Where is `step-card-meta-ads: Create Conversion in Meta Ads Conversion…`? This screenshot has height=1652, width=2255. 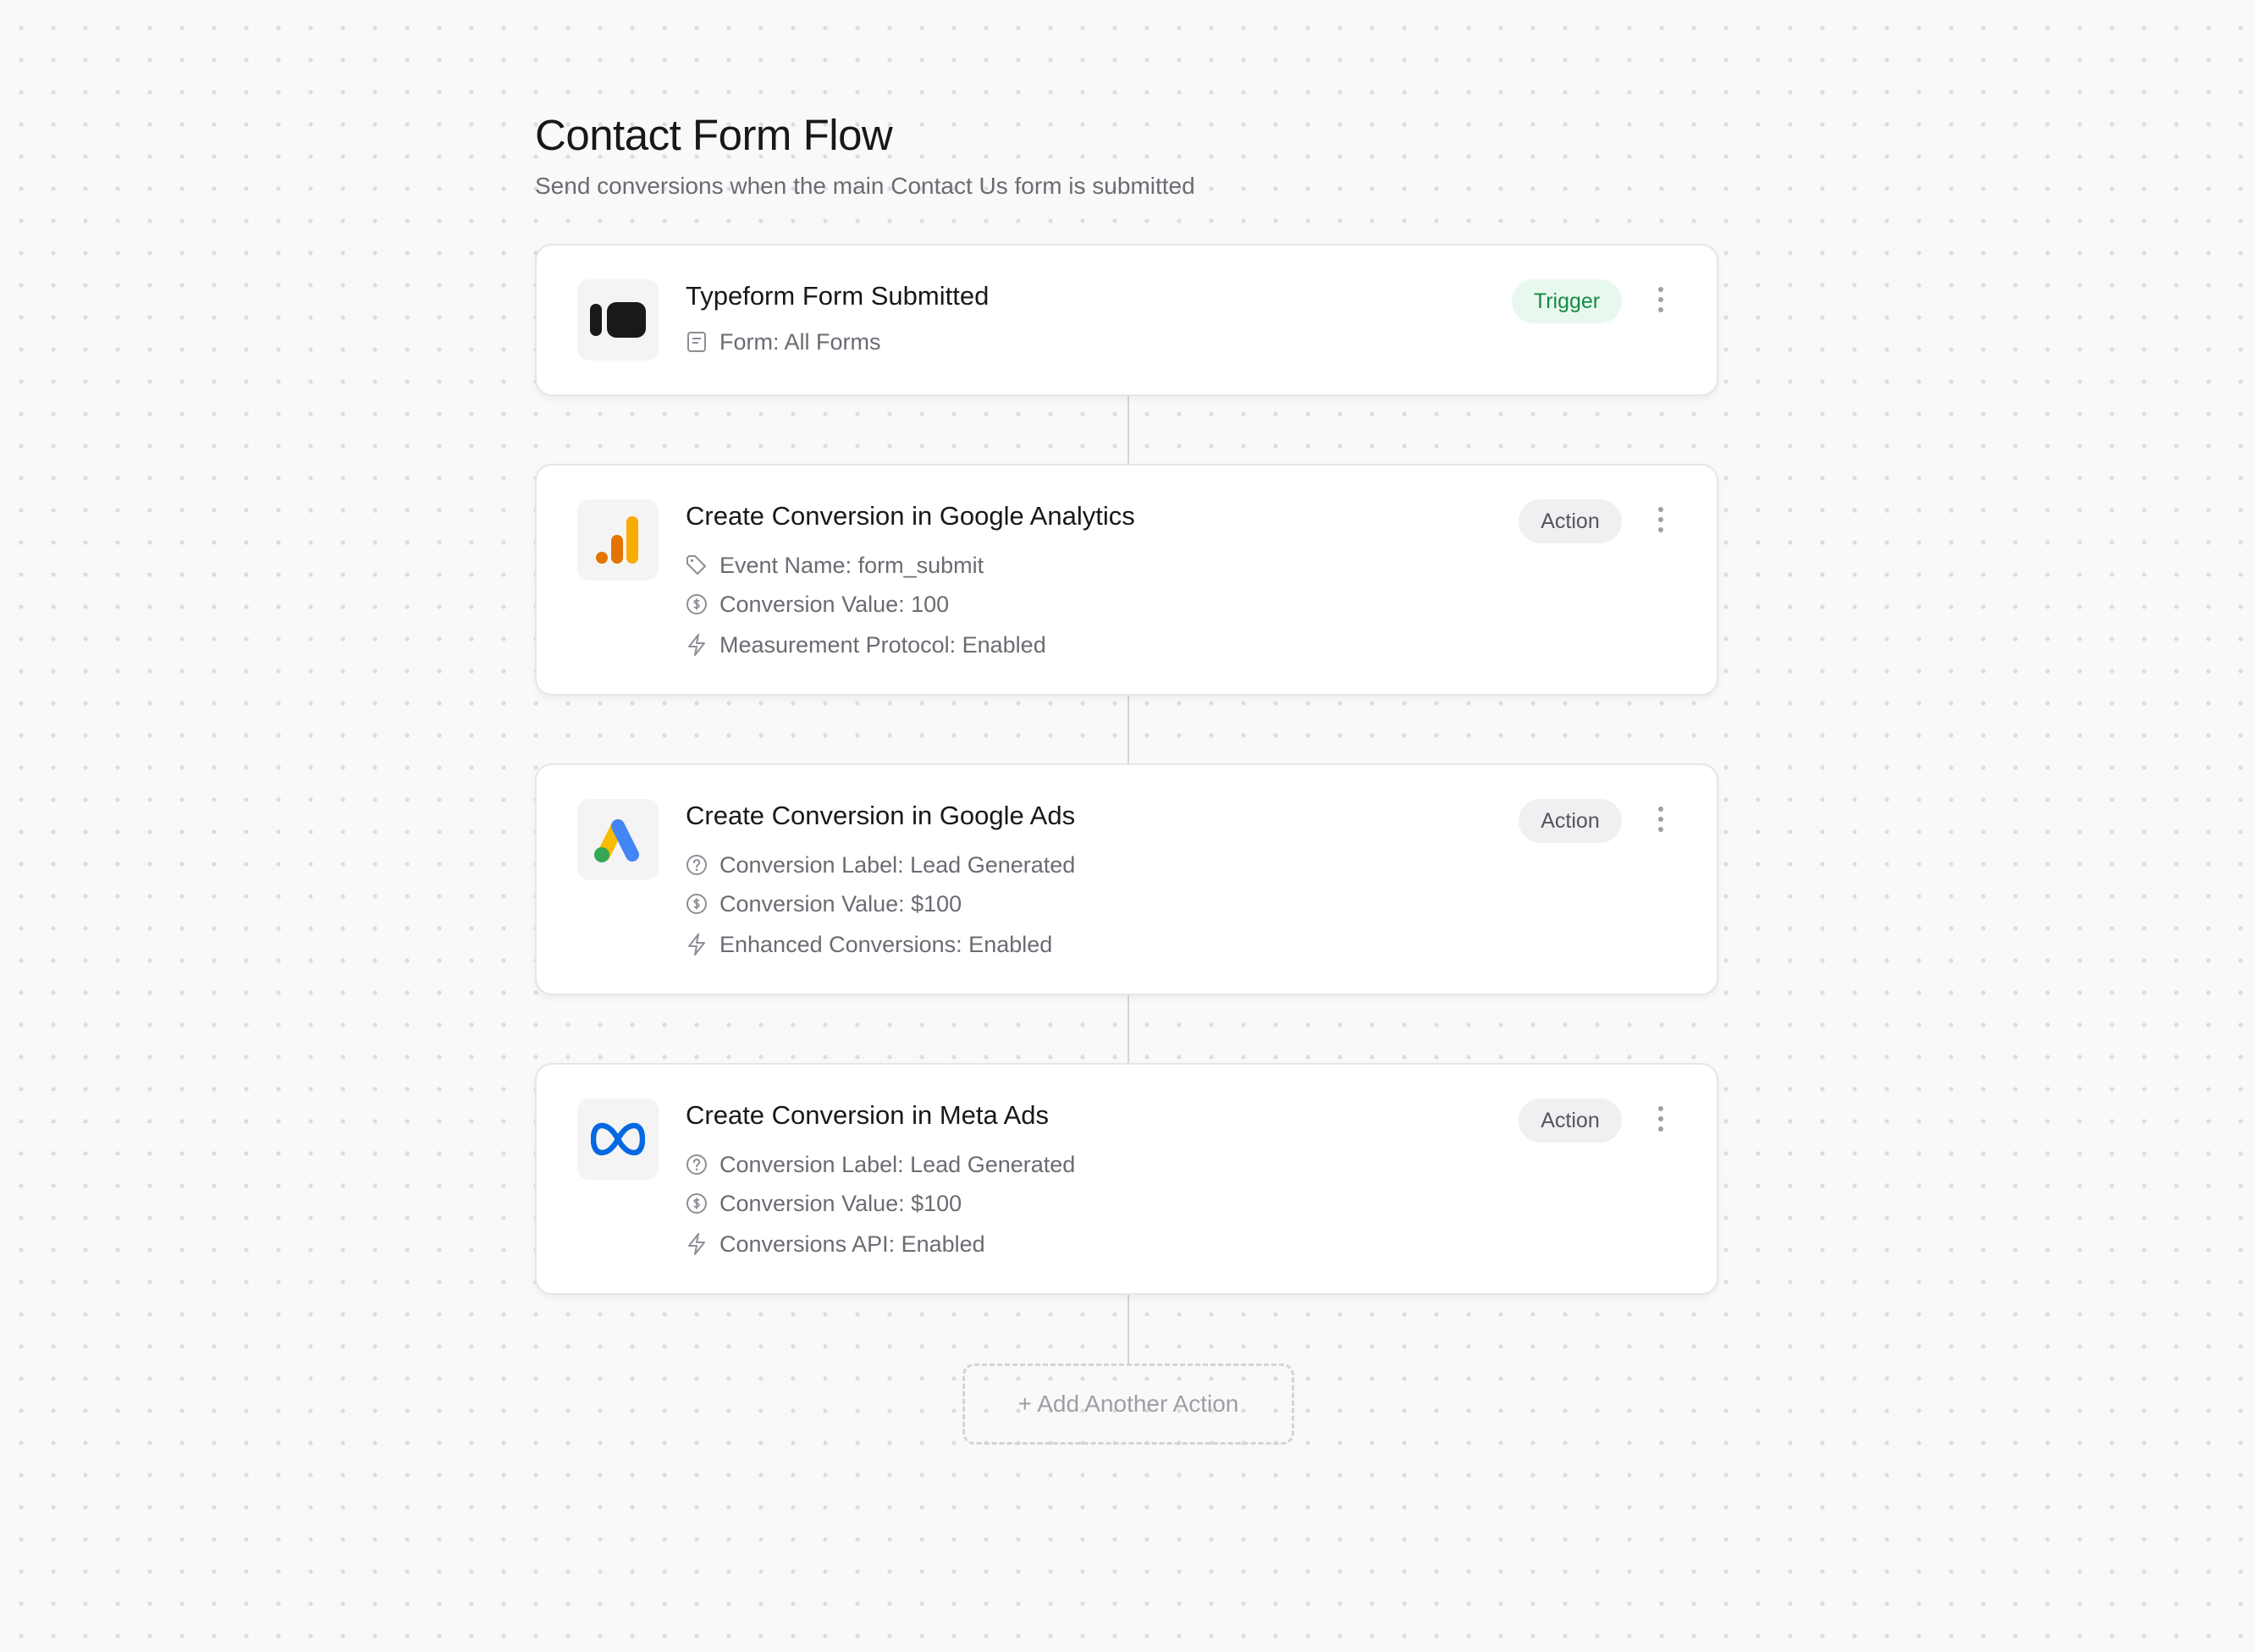
step-card-meta-ads: Create Conversion in Meta Ads Conversion… is located at coordinates (1126, 1179).